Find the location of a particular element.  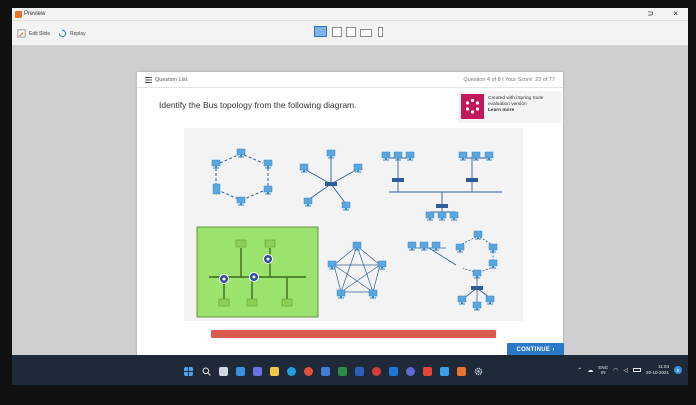

mail-icon is located at coordinates (393, 371).